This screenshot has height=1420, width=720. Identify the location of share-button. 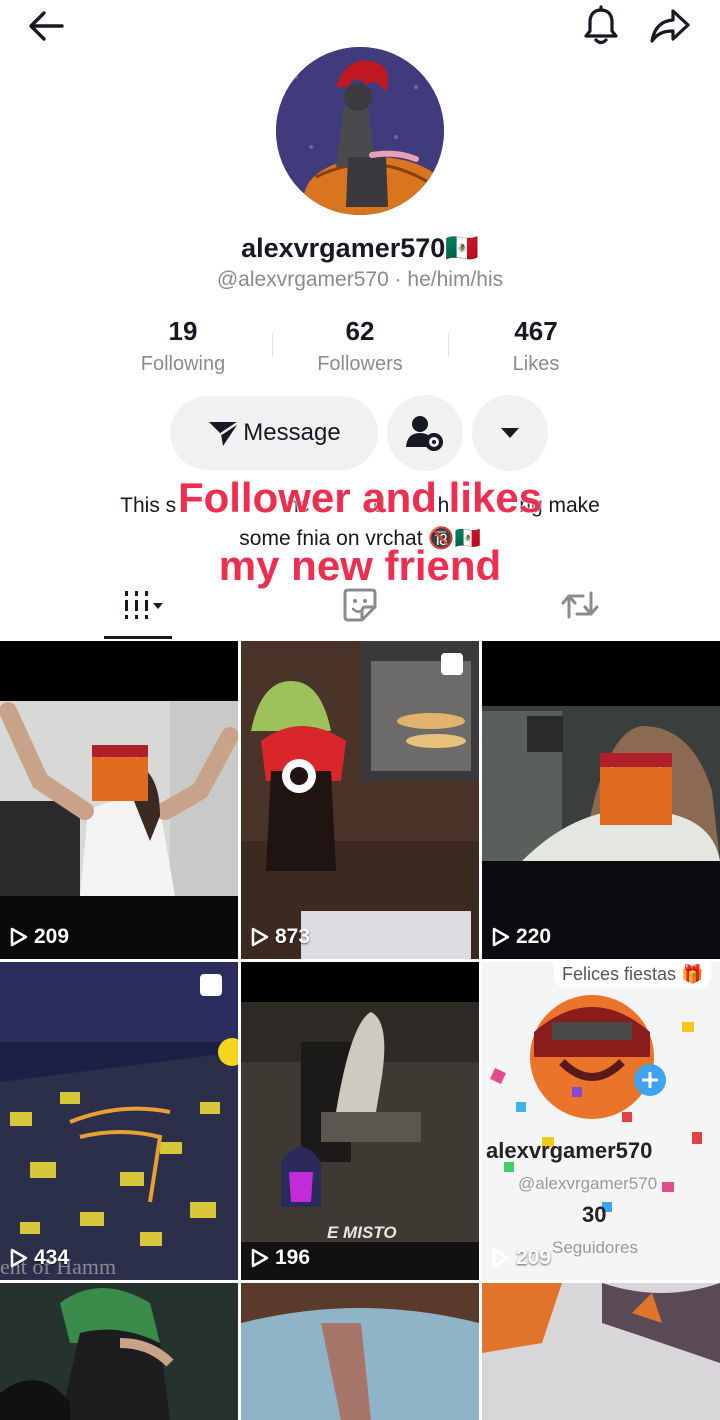
(670, 26).